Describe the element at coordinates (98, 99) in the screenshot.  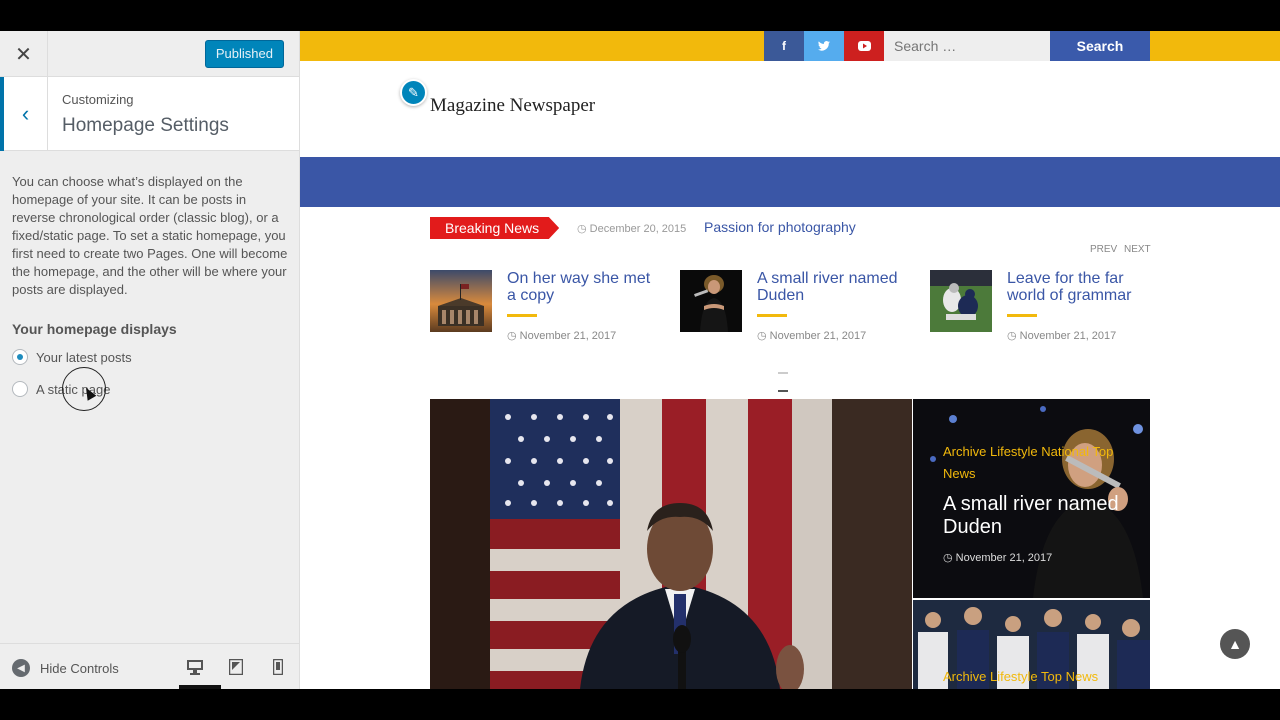
I see `breadcrumb: Customizing` at that location.